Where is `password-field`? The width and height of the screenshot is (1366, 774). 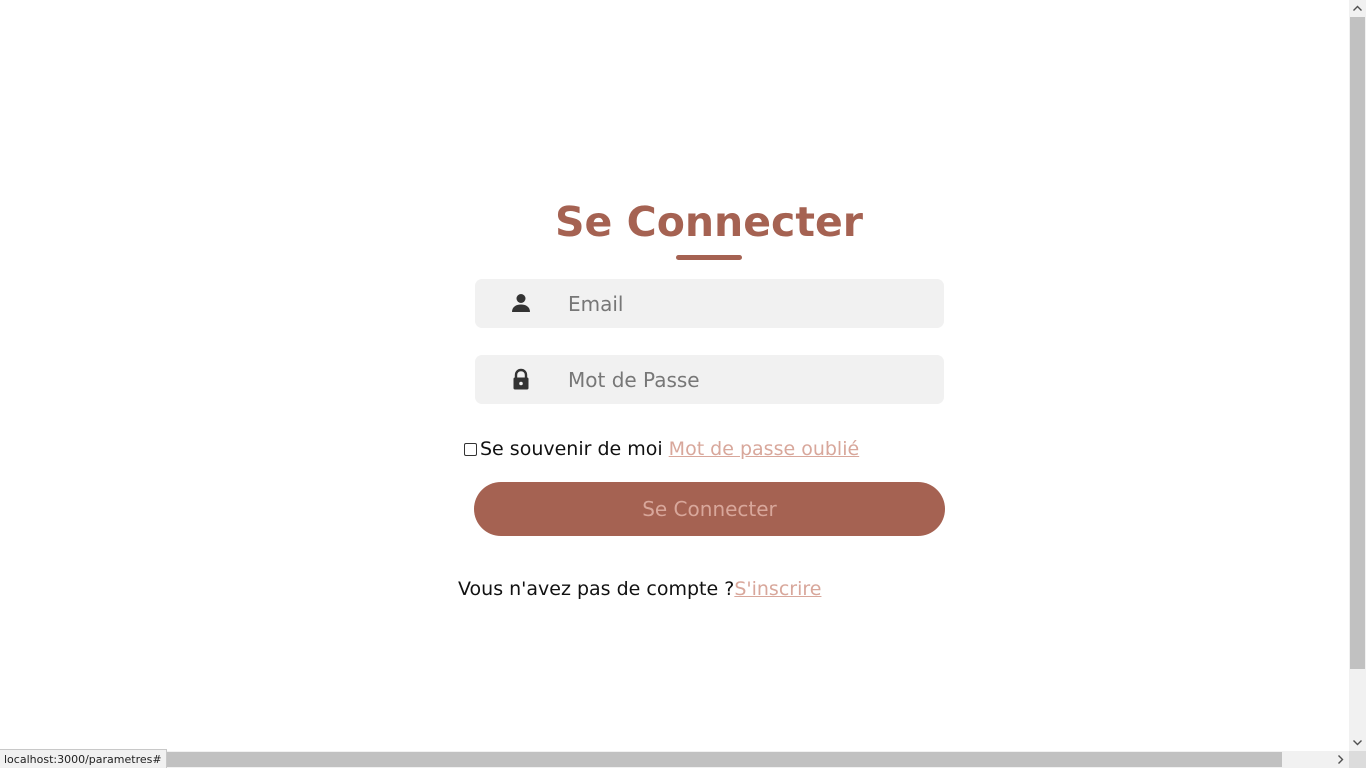
password-field is located at coordinates (709, 379).